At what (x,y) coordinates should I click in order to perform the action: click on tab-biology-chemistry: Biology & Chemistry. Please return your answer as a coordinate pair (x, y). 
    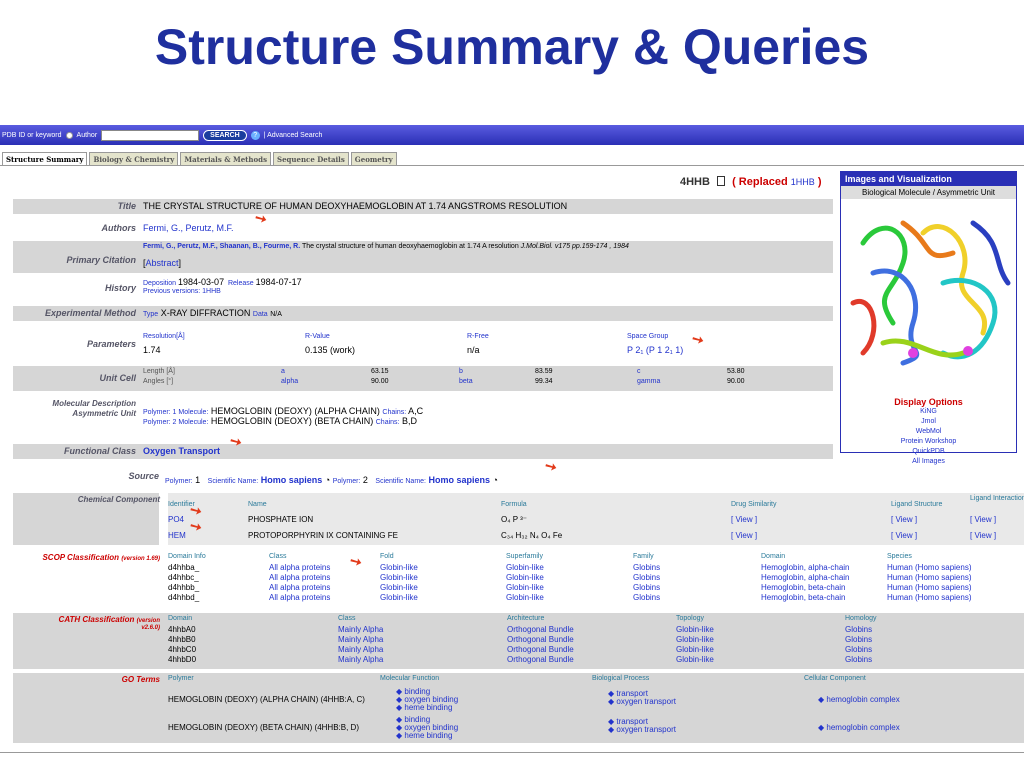
    Looking at the image, I should click on (134, 159).